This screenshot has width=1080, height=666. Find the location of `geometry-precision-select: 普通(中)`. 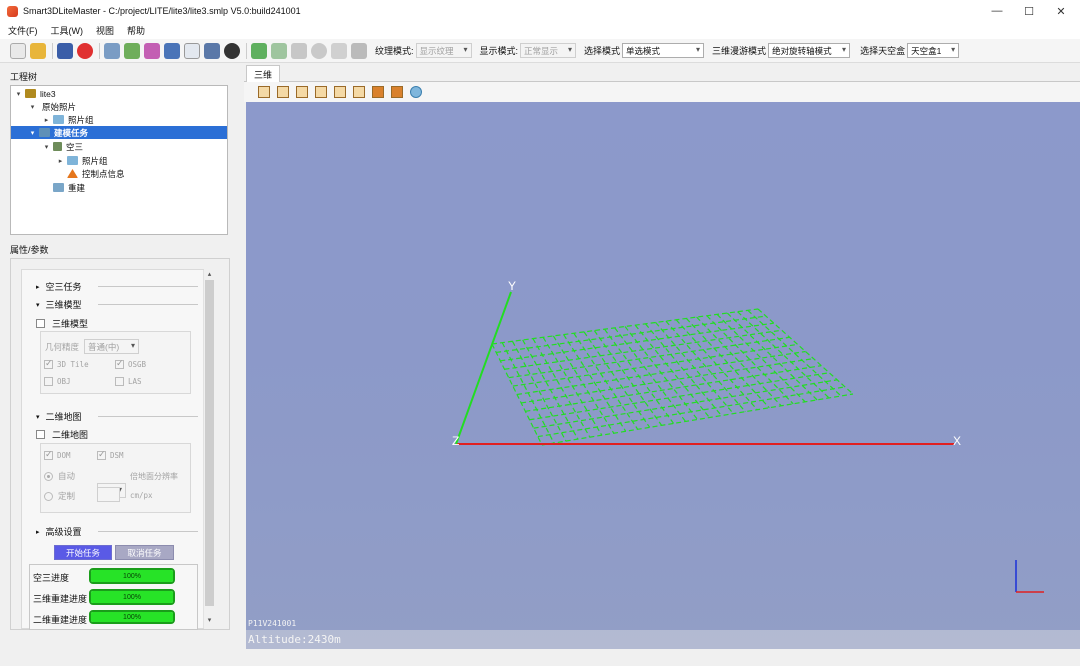

geometry-precision-select: 普通(中) is located at coordinates (111, 346).